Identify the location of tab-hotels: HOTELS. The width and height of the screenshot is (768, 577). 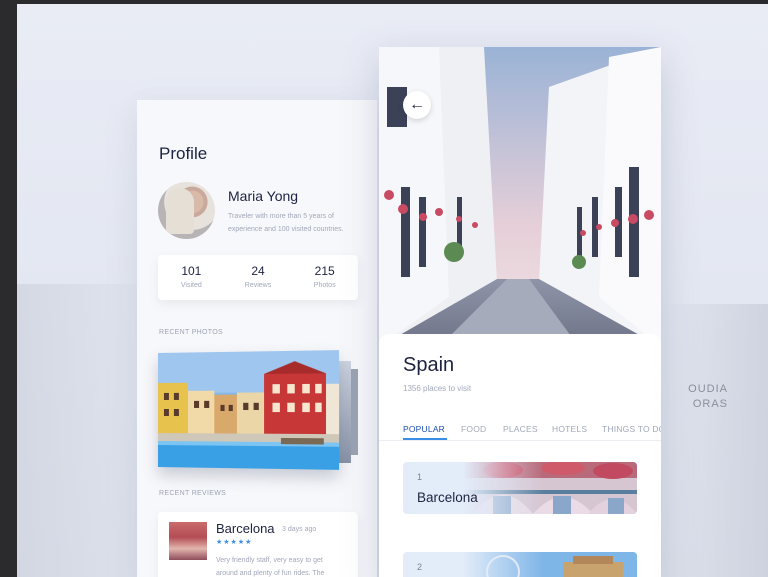
(569, 429).